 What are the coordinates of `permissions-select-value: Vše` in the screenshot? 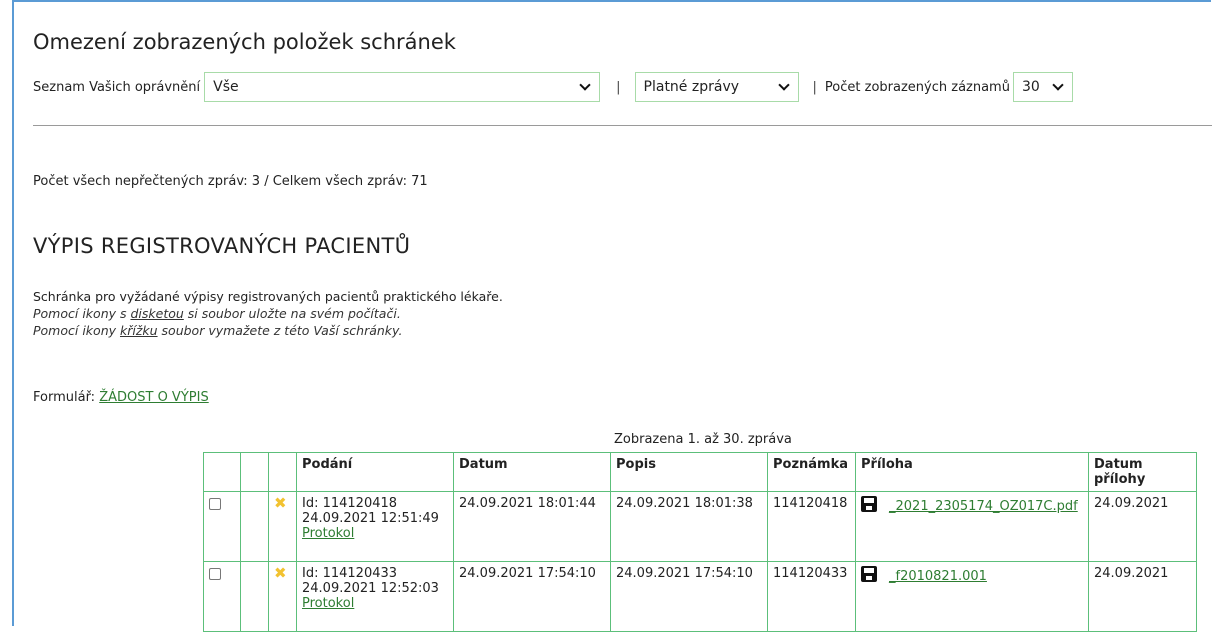 It's located at (226, 87).